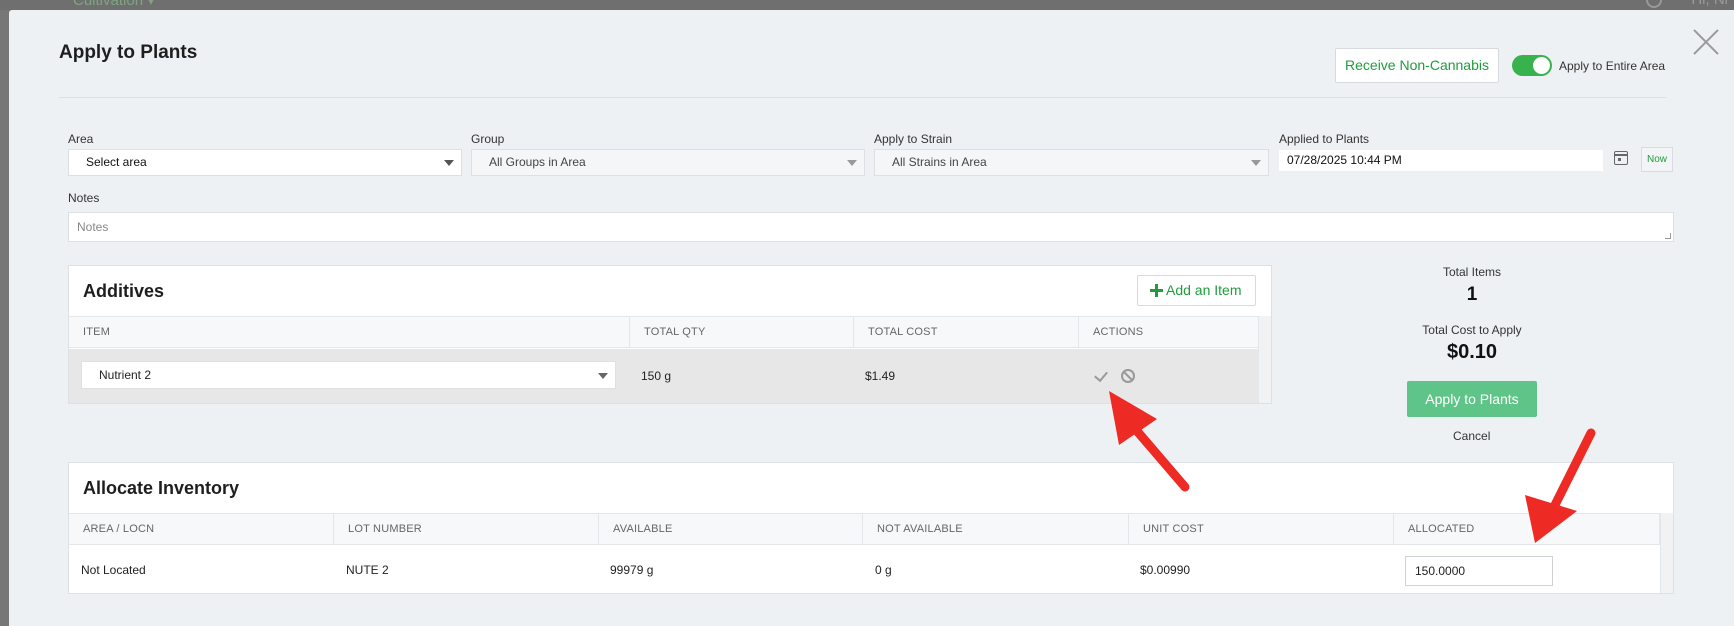 Image resolution: width=1734 pixels, height=626 pixels. I want to click on group-select-value: All Groups in Area, so click(537, 162).